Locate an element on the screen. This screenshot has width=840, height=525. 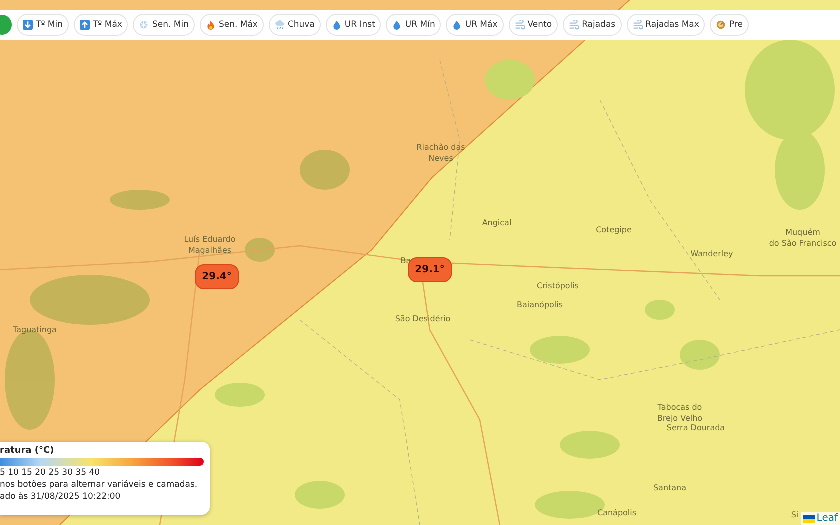
layer-button: UR Mín is located at coordinates (414, 25).